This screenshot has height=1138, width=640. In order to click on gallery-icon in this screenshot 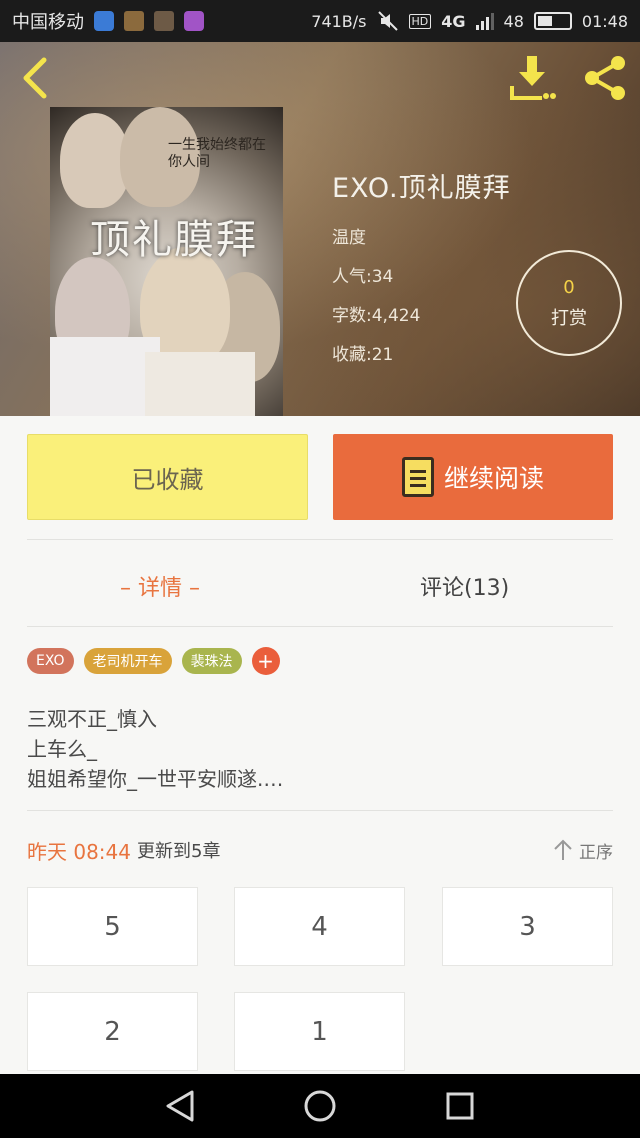, I will do `click(194, 21)`.